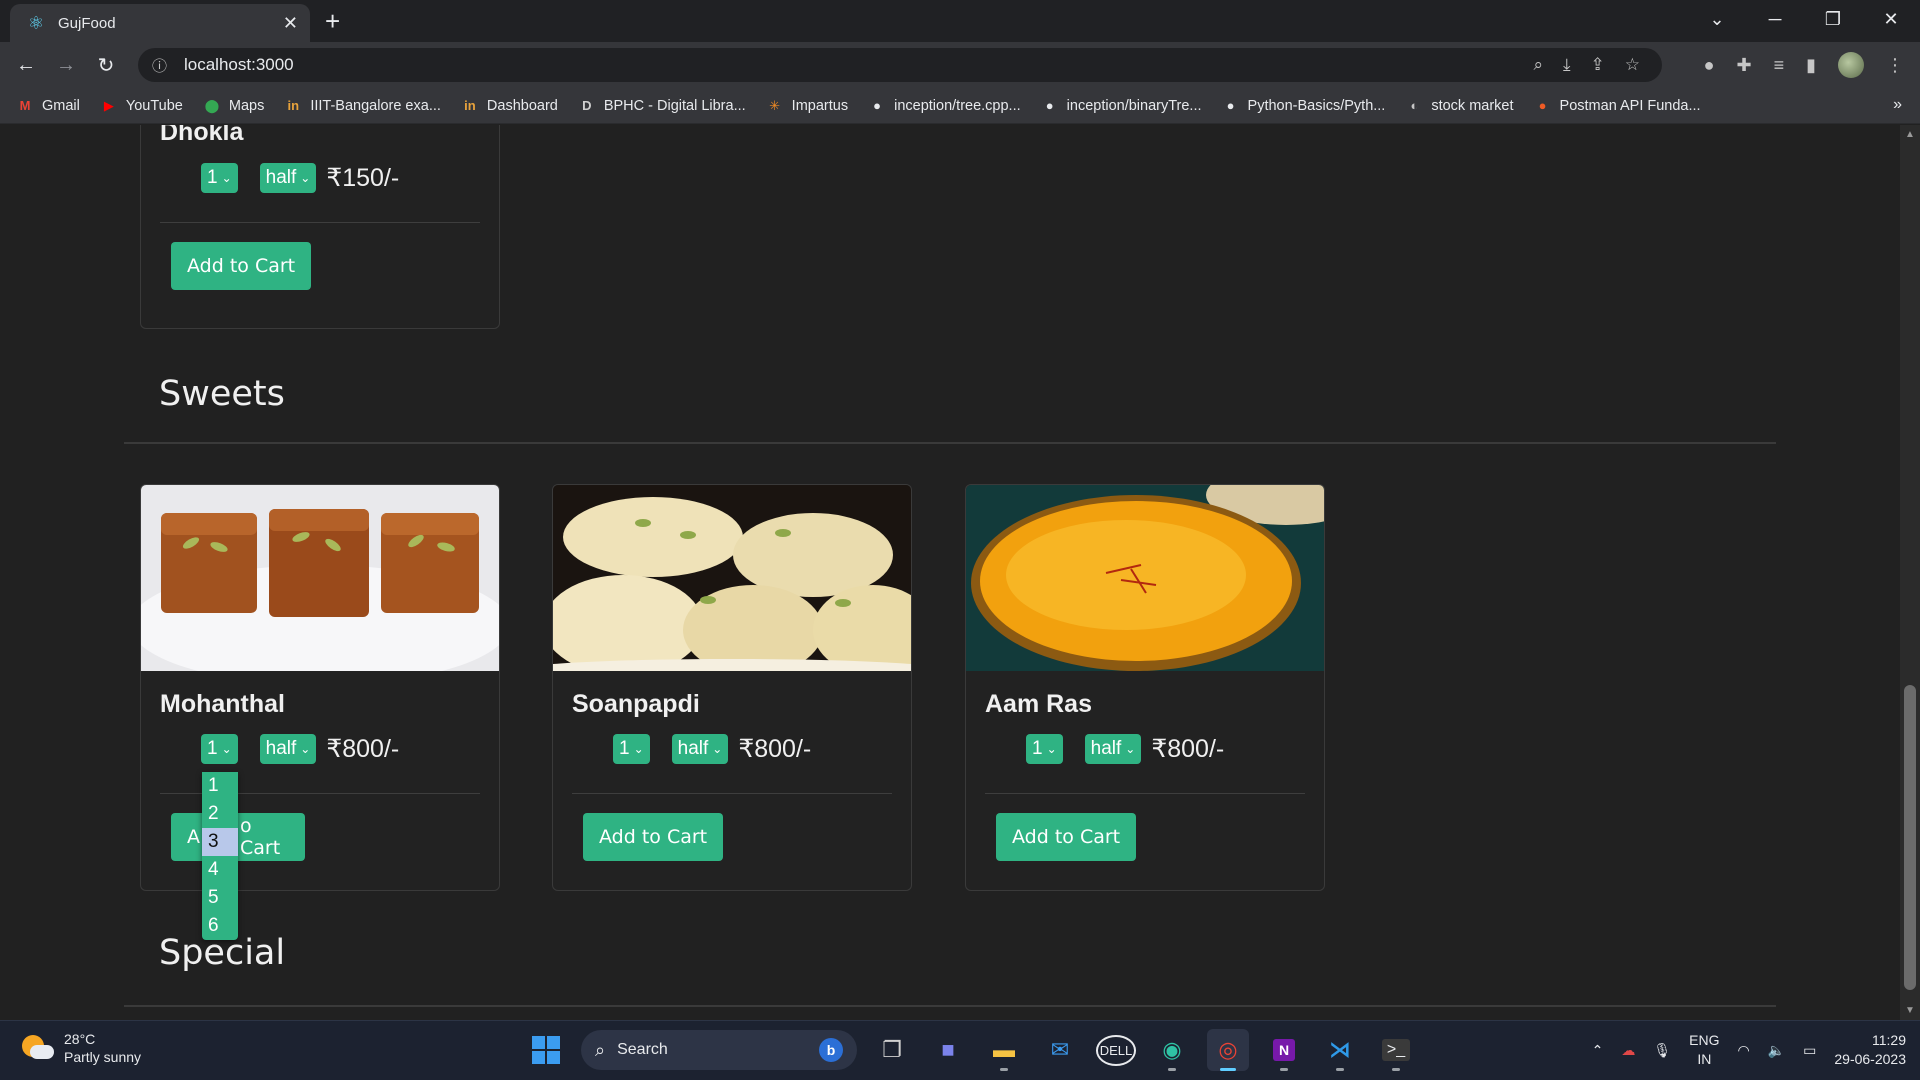 The width and height of the screenshot is (1920, 1080). I want to click on back-button: ←, so click(26, 65).